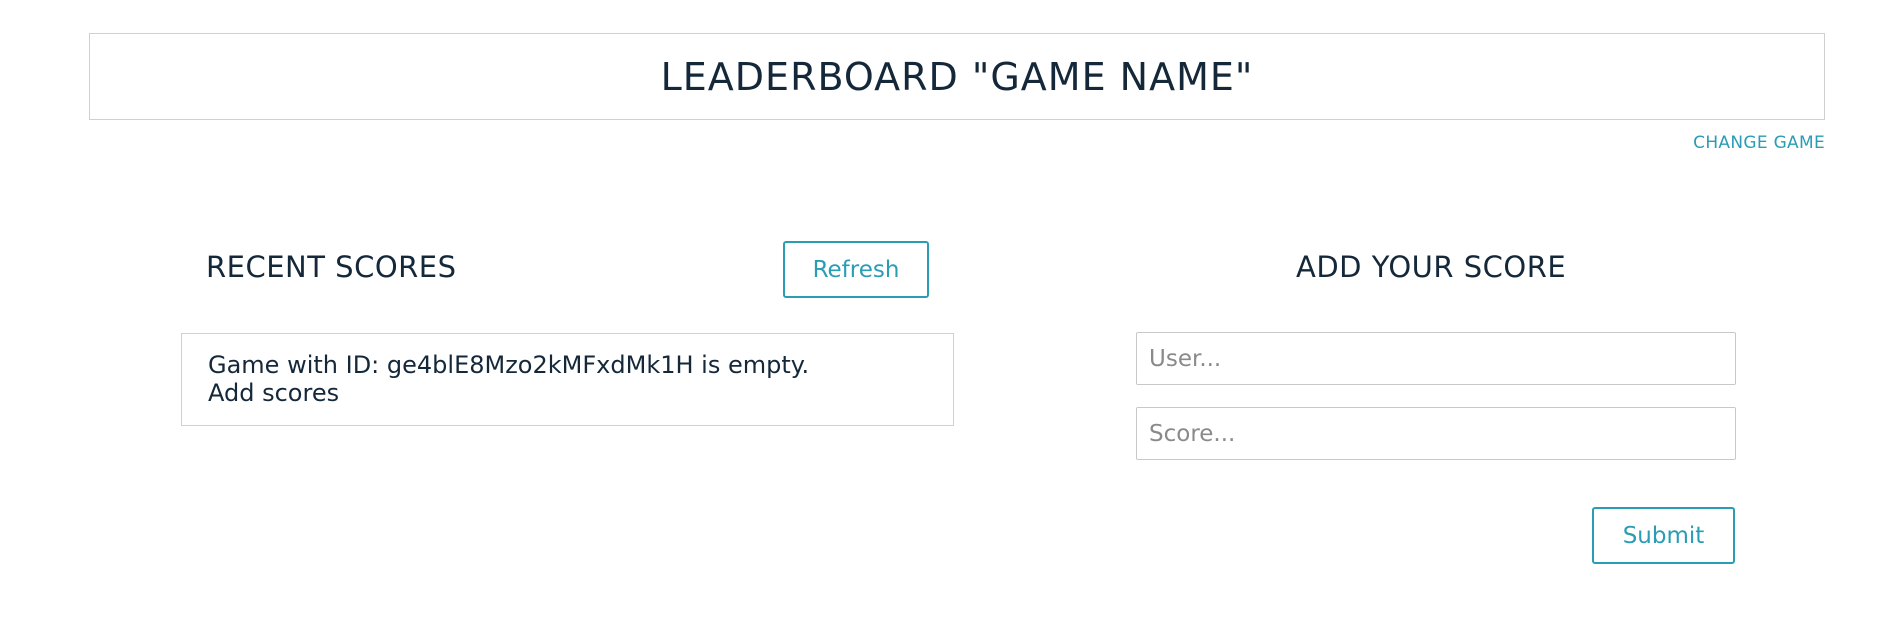 This screenshot has height=638, width=1904. What do you see at coordinates (1663, 535) in the screenshot?
I see `submit-button: Submit` at bounding box center [1663, 535].